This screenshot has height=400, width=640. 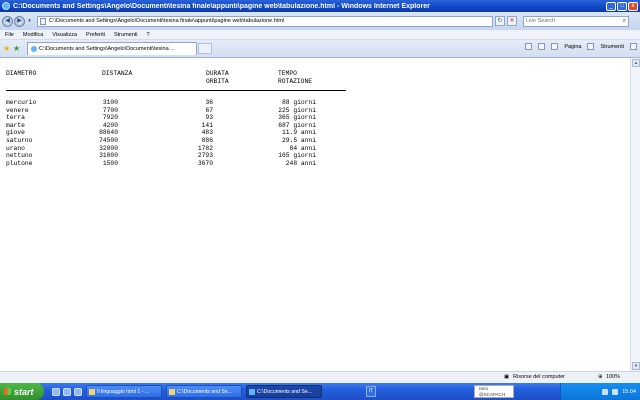 I want to click on planet-distance: 31000, so click(x=108, y=156).